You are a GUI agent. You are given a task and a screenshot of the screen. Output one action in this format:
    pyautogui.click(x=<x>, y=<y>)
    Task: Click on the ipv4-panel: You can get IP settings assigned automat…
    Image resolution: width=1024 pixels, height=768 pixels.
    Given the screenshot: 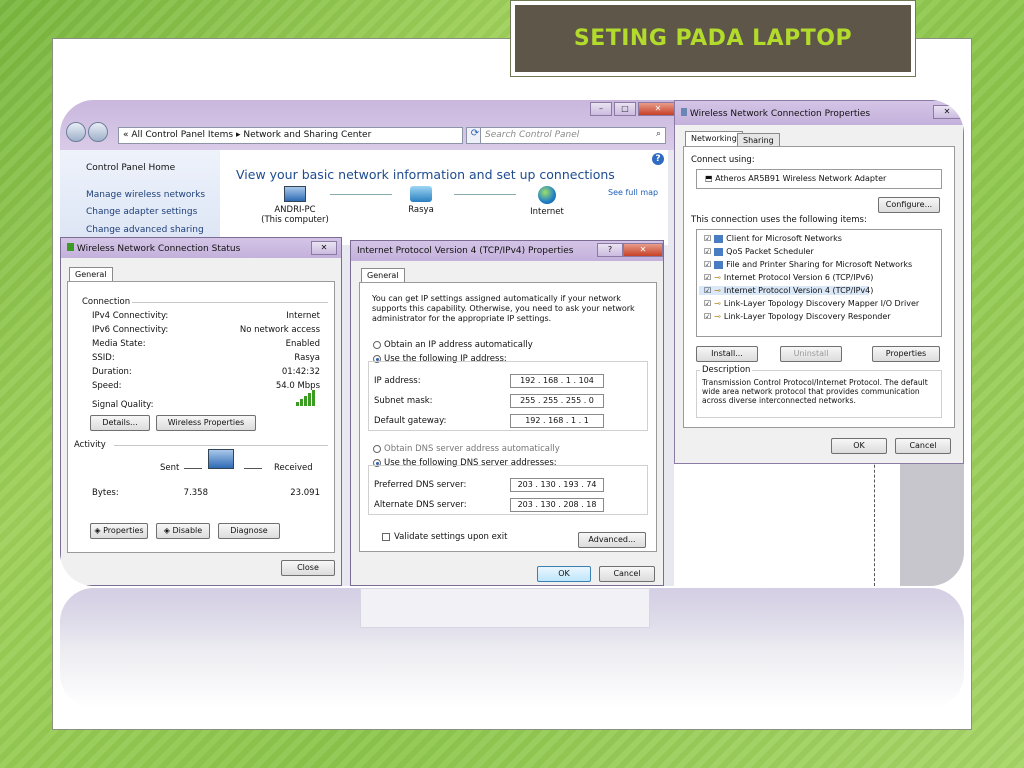 What is the action you would take?
    pyautogui.click(x=508, y=417)
    